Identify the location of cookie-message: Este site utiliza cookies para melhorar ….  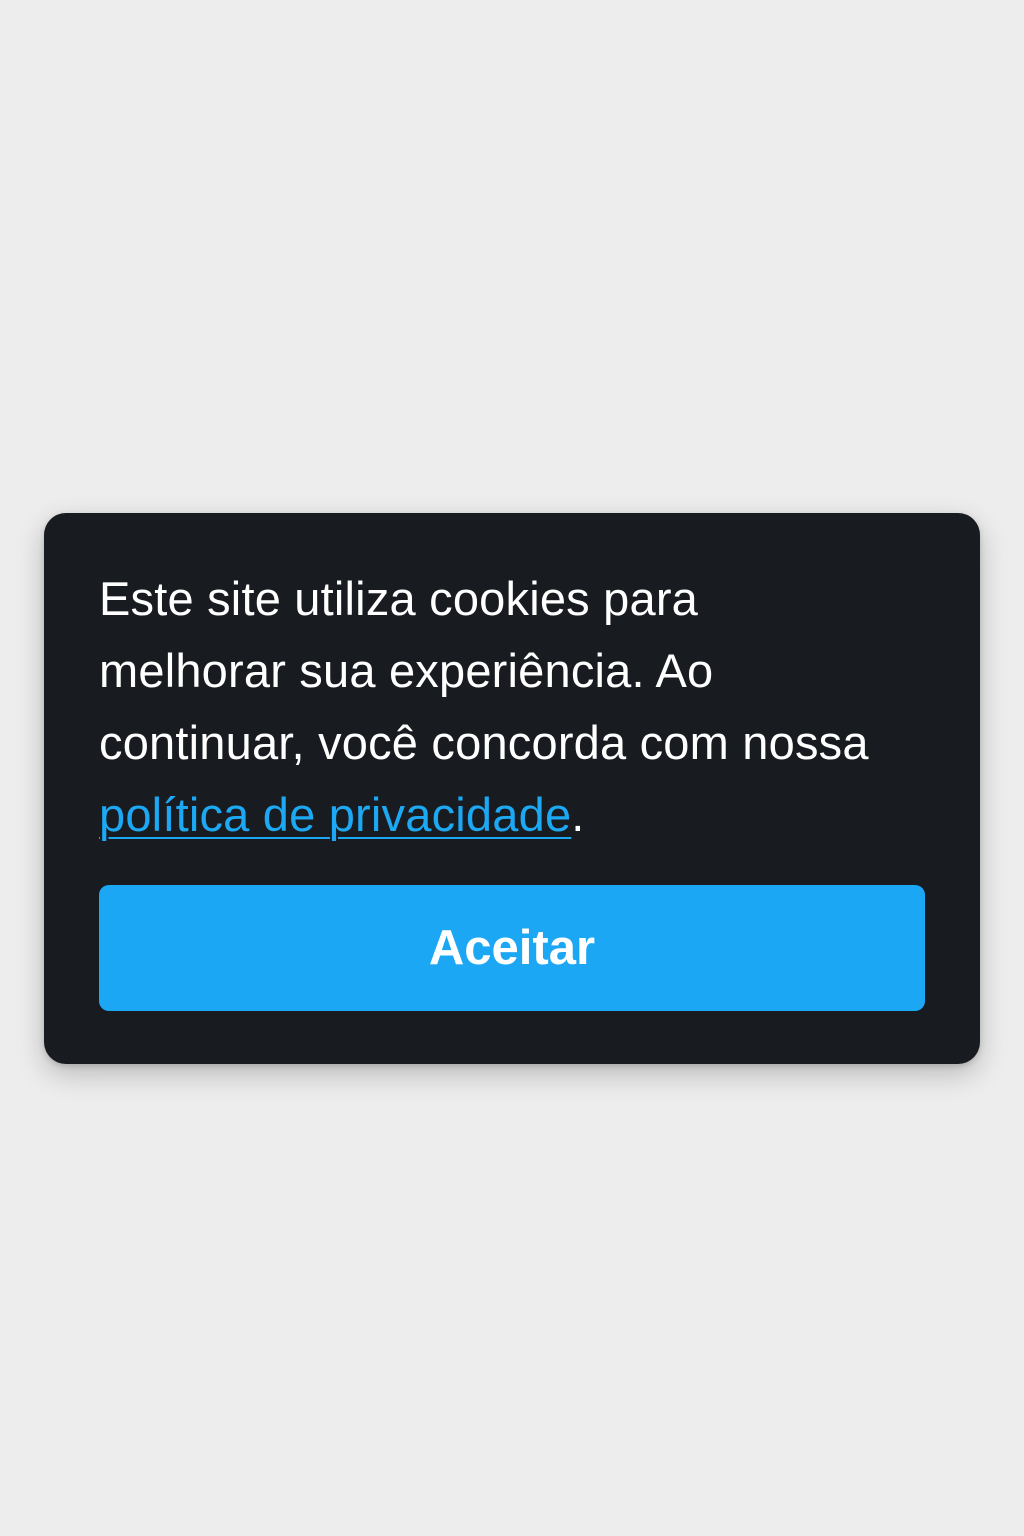
(489, 707).